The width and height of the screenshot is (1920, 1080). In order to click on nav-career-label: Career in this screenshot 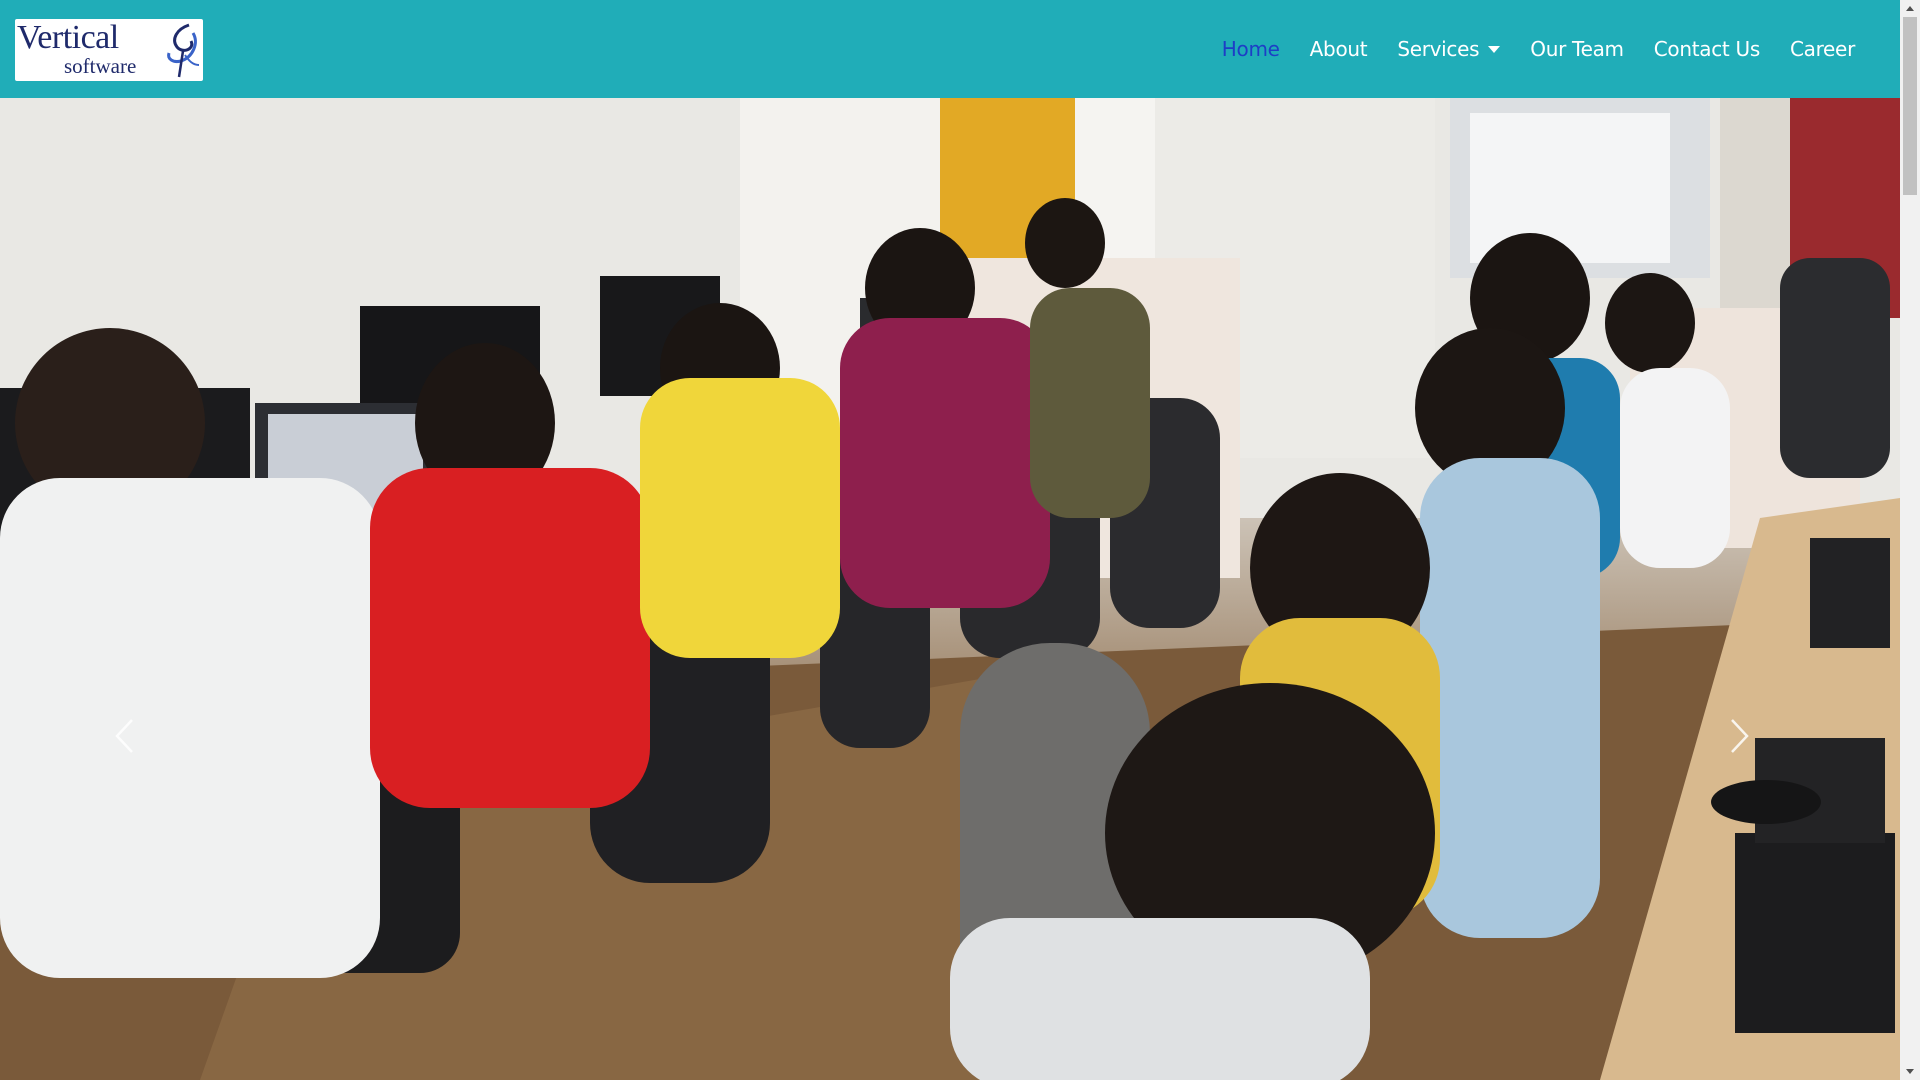, I will do `click(1822, 49)`.